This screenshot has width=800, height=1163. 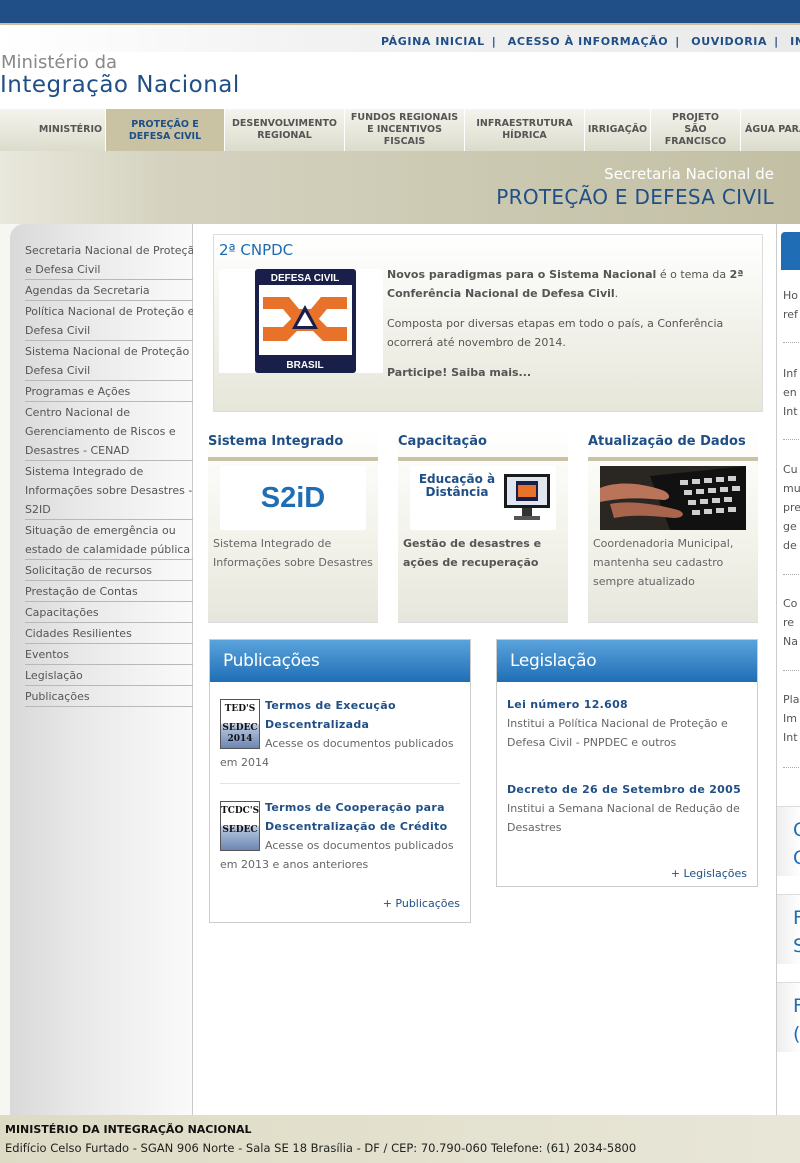 What do you see at coordinates (790, 314) in the screenshot?
I see `right-news-fragment: ref` at bounding box center [790, 314].